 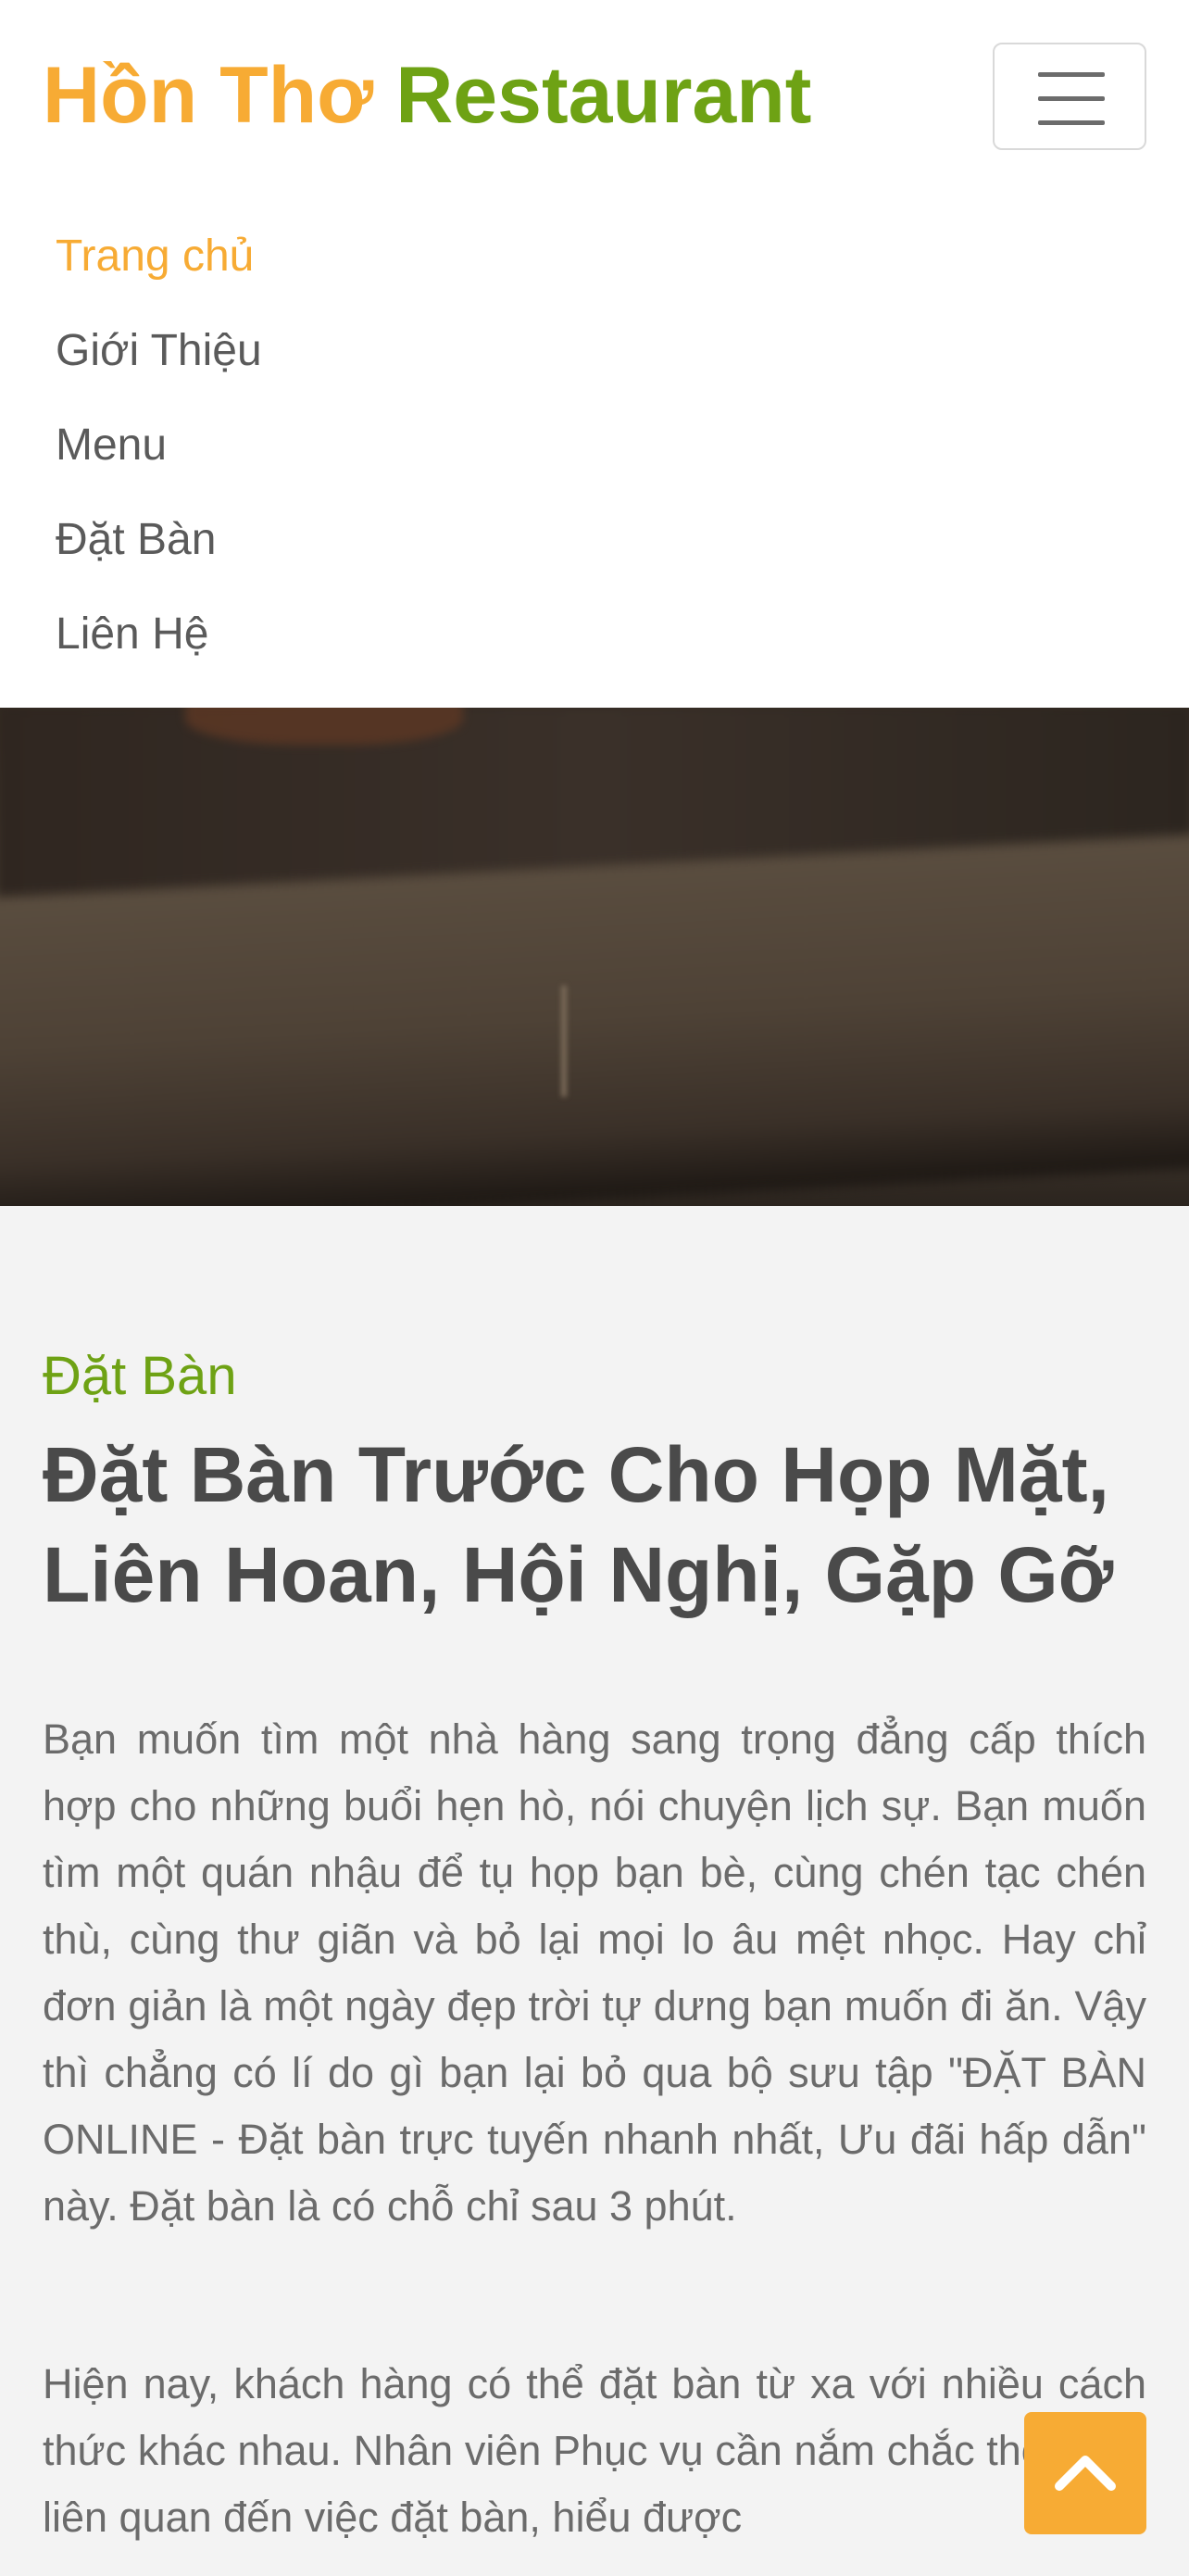 I want to click on brand-name-part2: Restaurant, so click(x=603, y=95).